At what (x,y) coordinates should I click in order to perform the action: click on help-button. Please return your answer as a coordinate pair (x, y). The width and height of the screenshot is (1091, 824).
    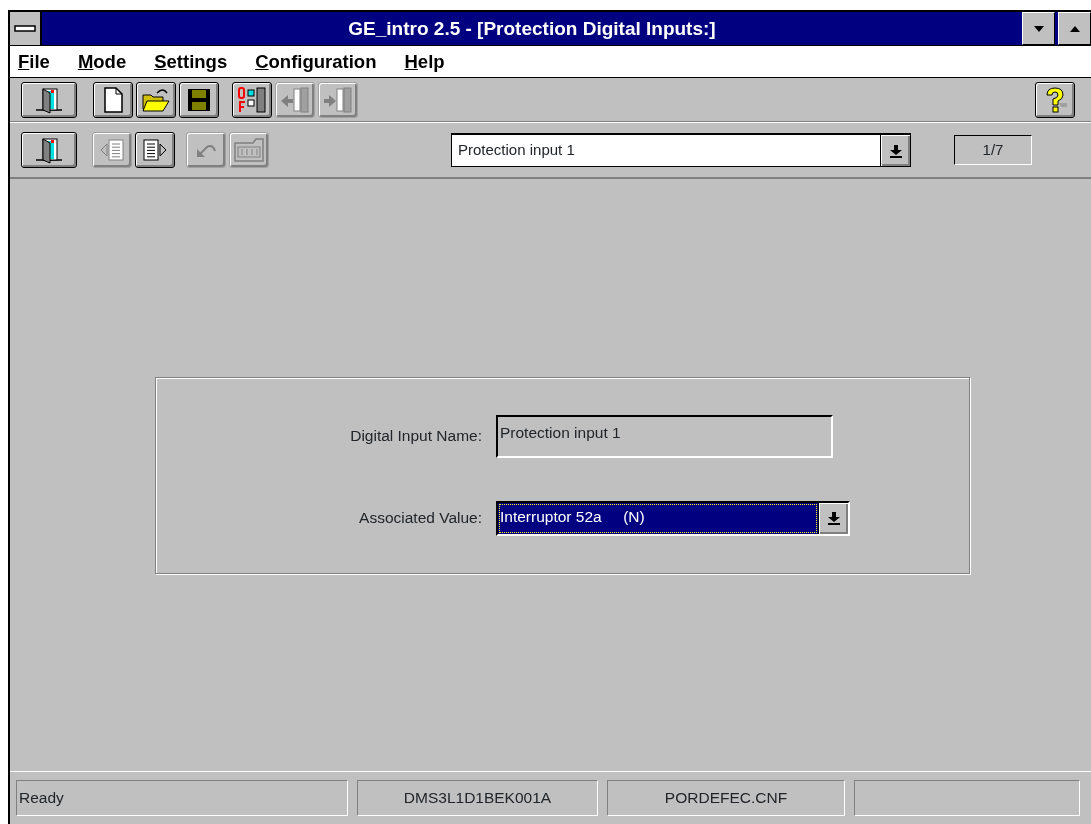
    Looking at the image, I should click on (1055, 99).